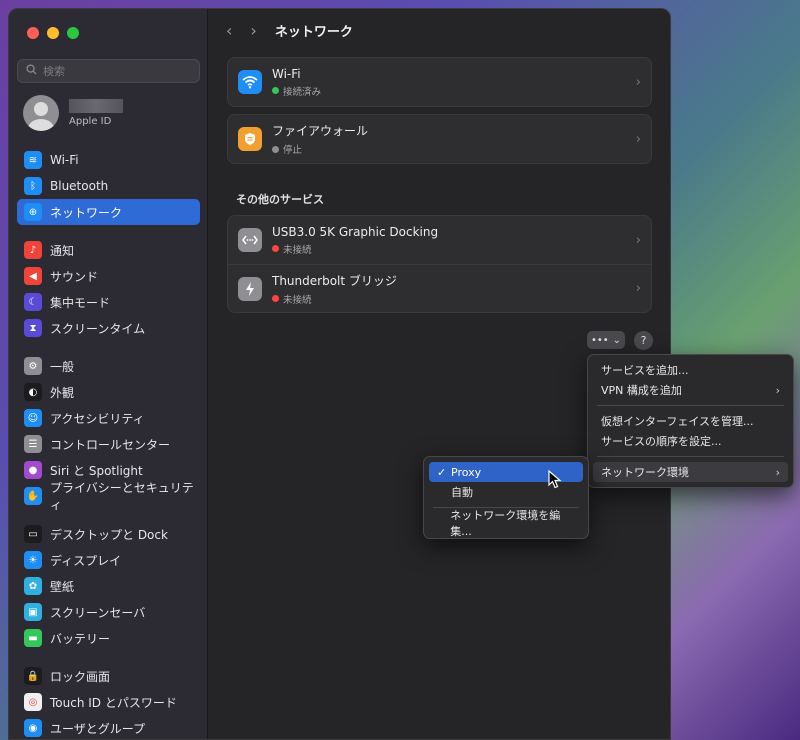  I want to click on other-services-heading: その他のサービス, so click(280, 199).